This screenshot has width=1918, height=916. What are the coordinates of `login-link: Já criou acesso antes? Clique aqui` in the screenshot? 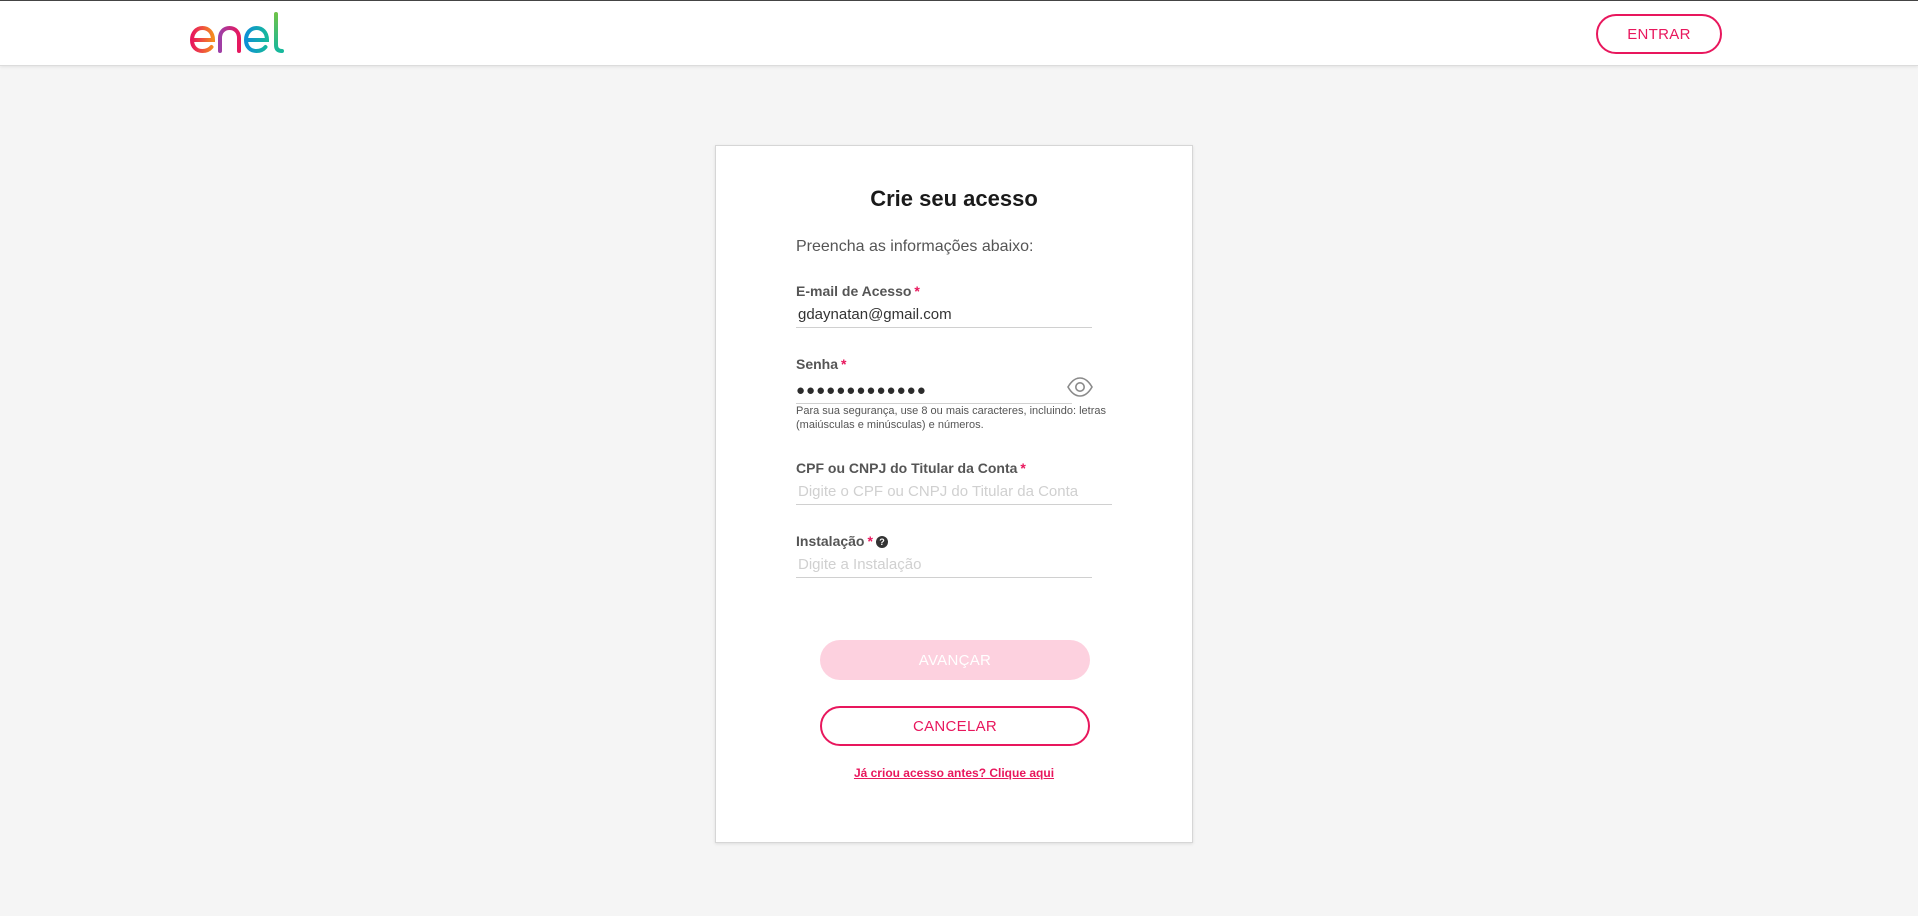 It's located at (954, 773).